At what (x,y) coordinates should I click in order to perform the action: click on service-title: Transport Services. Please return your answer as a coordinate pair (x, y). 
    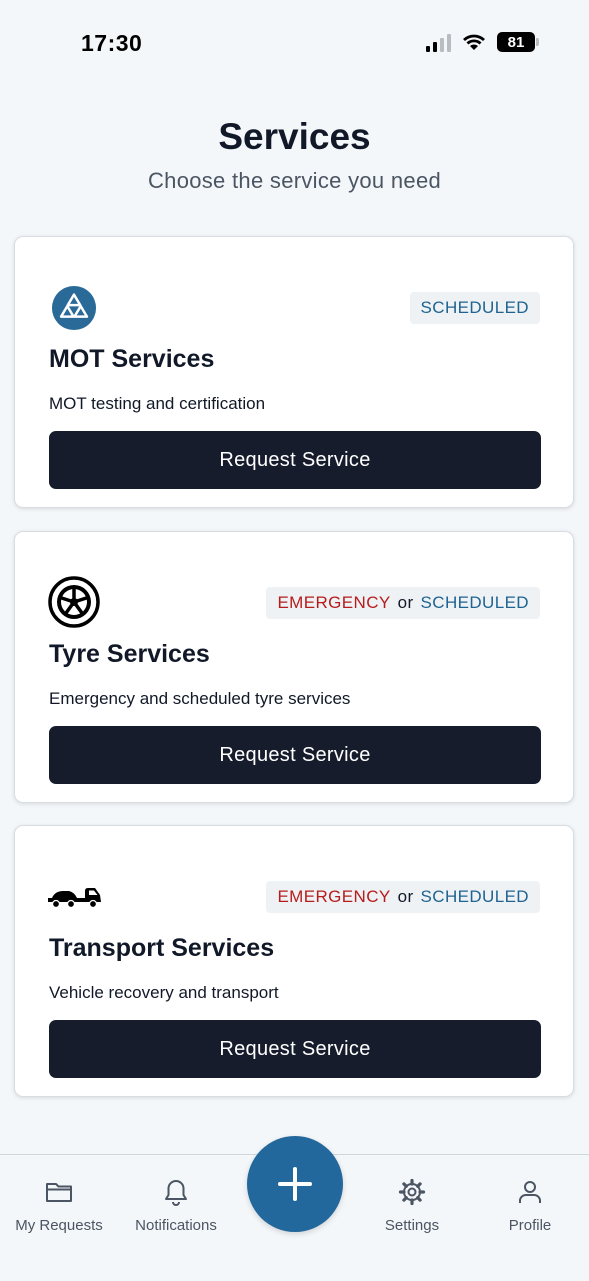
    Looking at the image, I should click on (162, 948).